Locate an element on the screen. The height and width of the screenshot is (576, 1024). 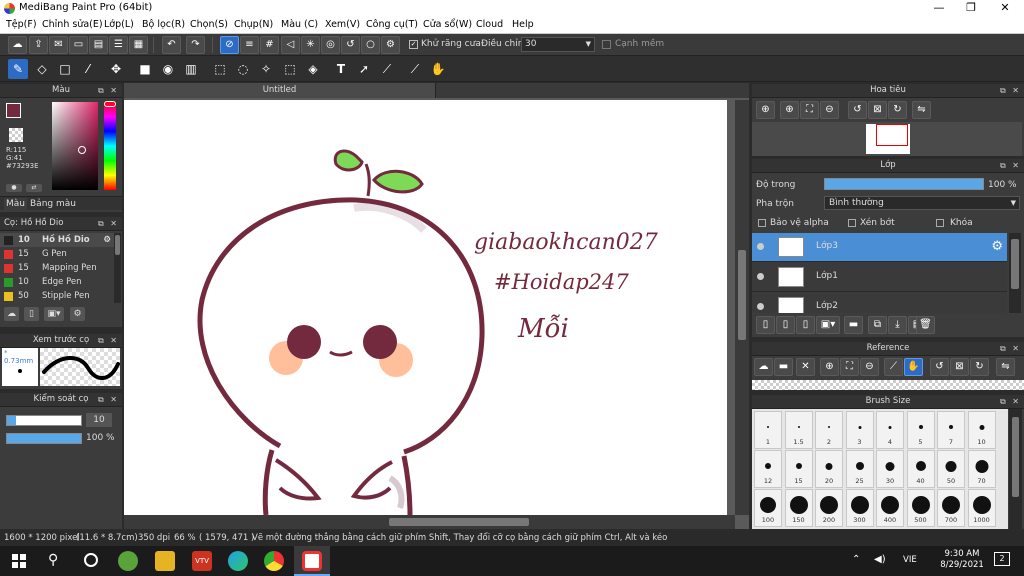
volume-icon: ◀) is located at coordinates (880, 559).